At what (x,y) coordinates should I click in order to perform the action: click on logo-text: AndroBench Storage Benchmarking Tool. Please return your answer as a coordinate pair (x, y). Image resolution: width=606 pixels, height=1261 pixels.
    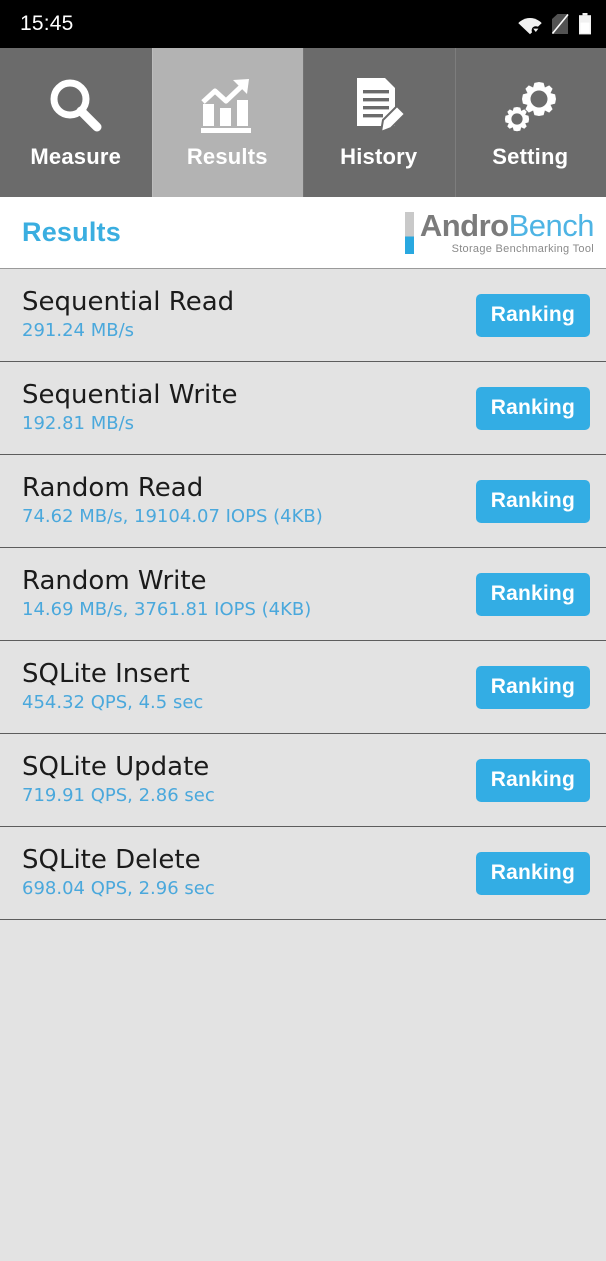
    Looking at the image, I should click on (507, 232).